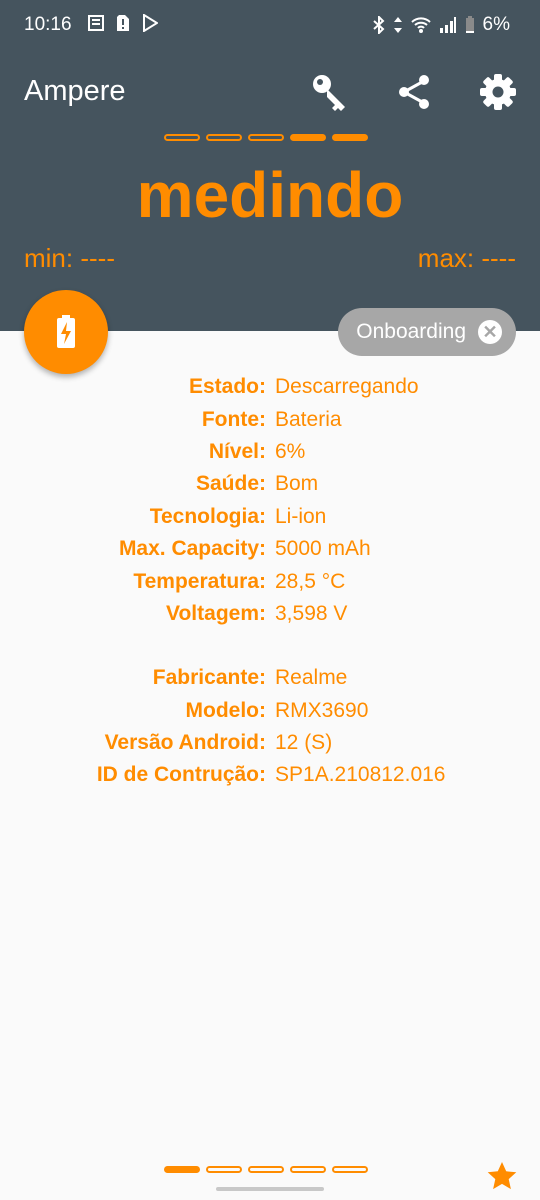  What do you see at coordinates (270, 743) in the screenshot?
I see `info-row: Versão Android: 12 (S)` at bounding box center [270, 743].